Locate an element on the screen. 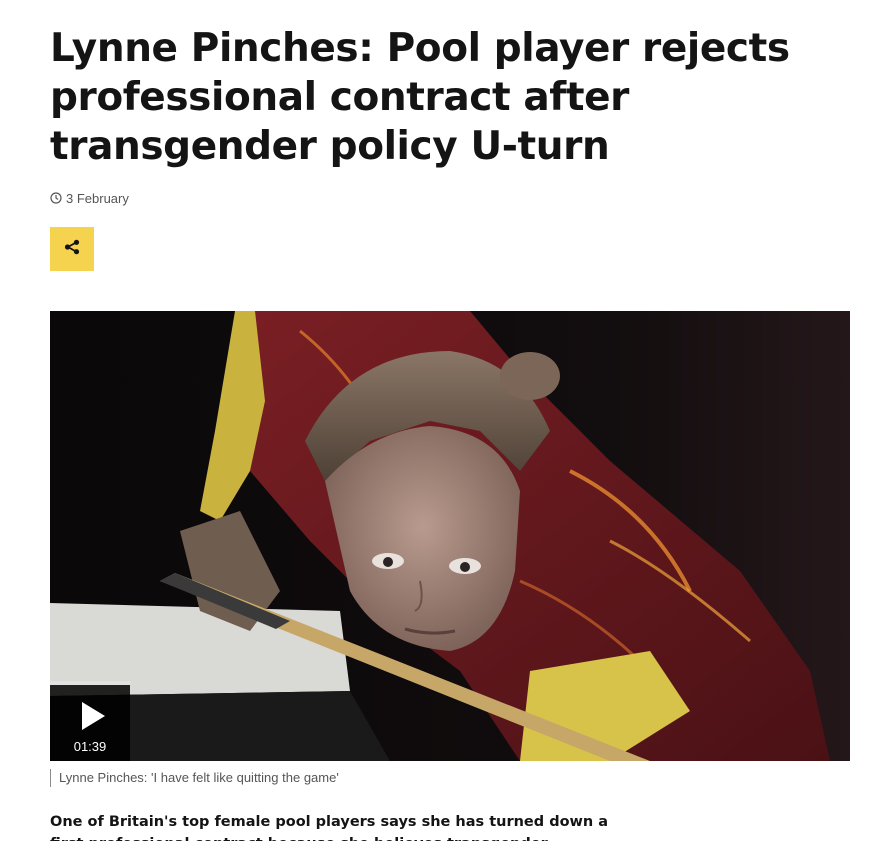 This screenshot has height=841, width=888. play-button: 01:39 is located at coordinates (90, 723).